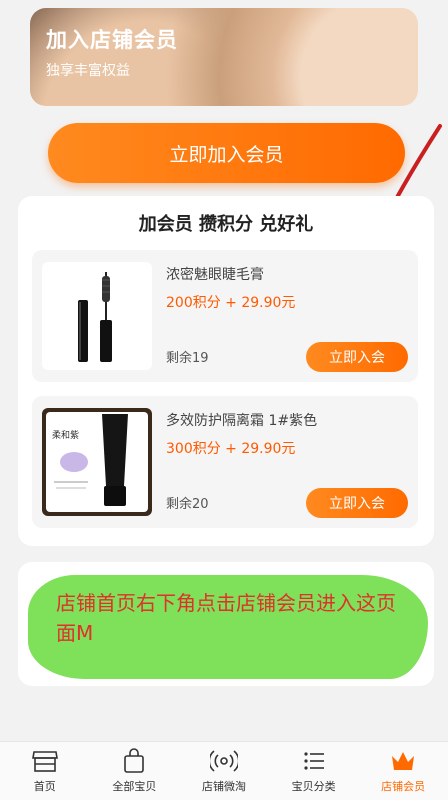 The image size is (448, 800). I want to click on bottom-tab-bar: 首页 全部宝贝 店铺微淘 宝贝分类 店铺会员, so click(224, 770).